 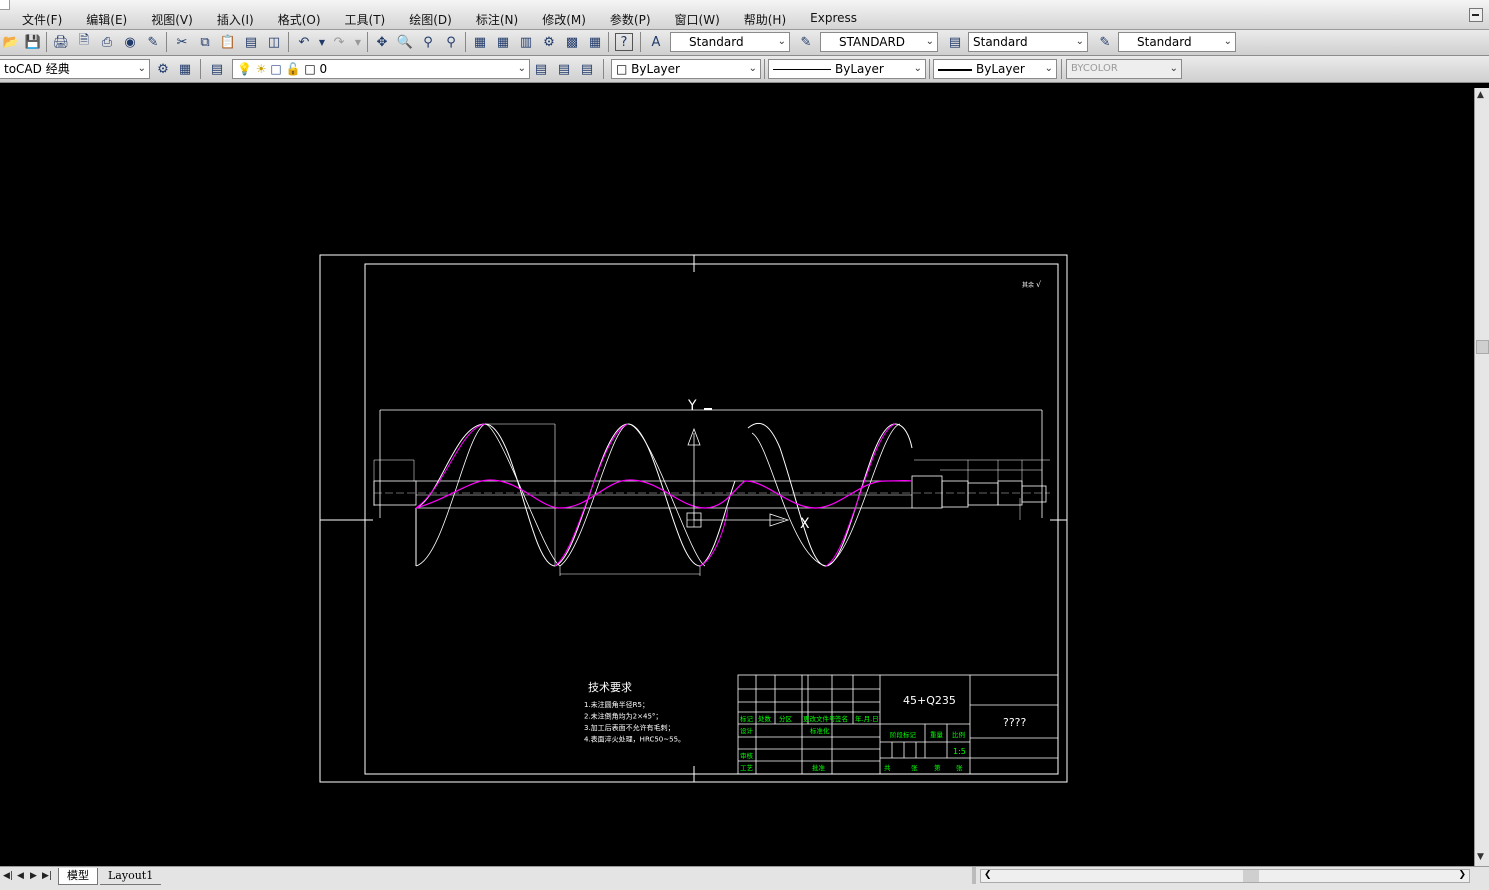 What do you see at coordinates (847, 69) in the screenshot?
I see `linetype-select: ByLayer ⌄` at bounding box center [847, 69].